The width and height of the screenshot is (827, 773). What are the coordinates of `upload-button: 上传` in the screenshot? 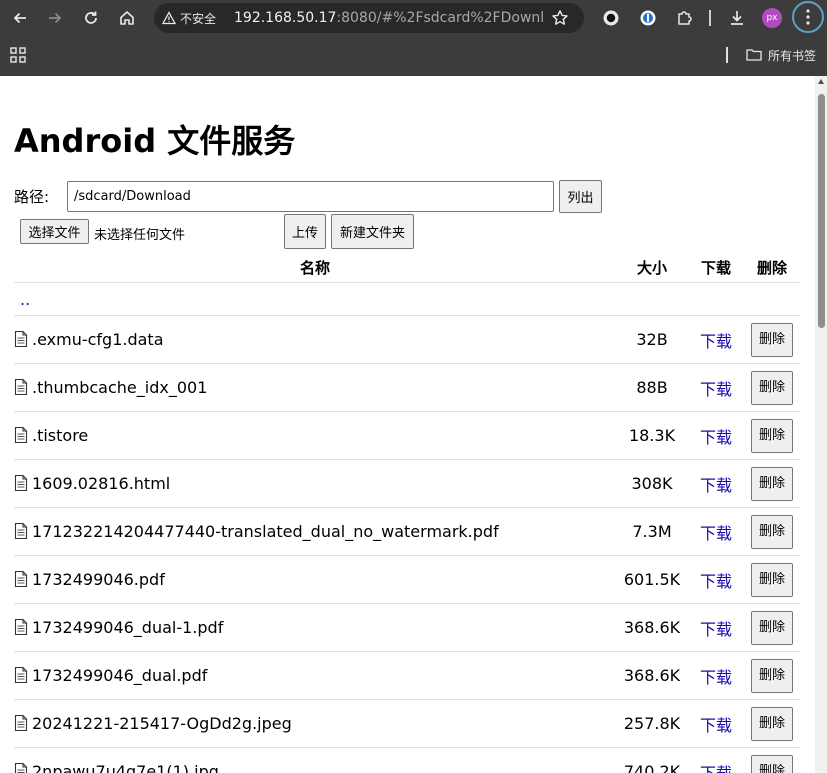 It's located at (305, 231).